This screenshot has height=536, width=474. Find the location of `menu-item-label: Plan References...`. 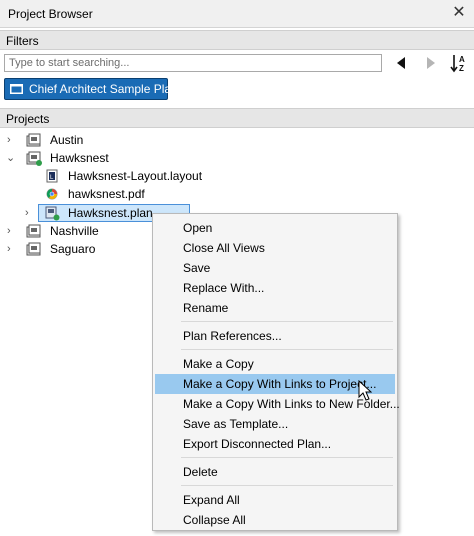

menu-item-label: Plan References... is located at coordinates (232, 336).